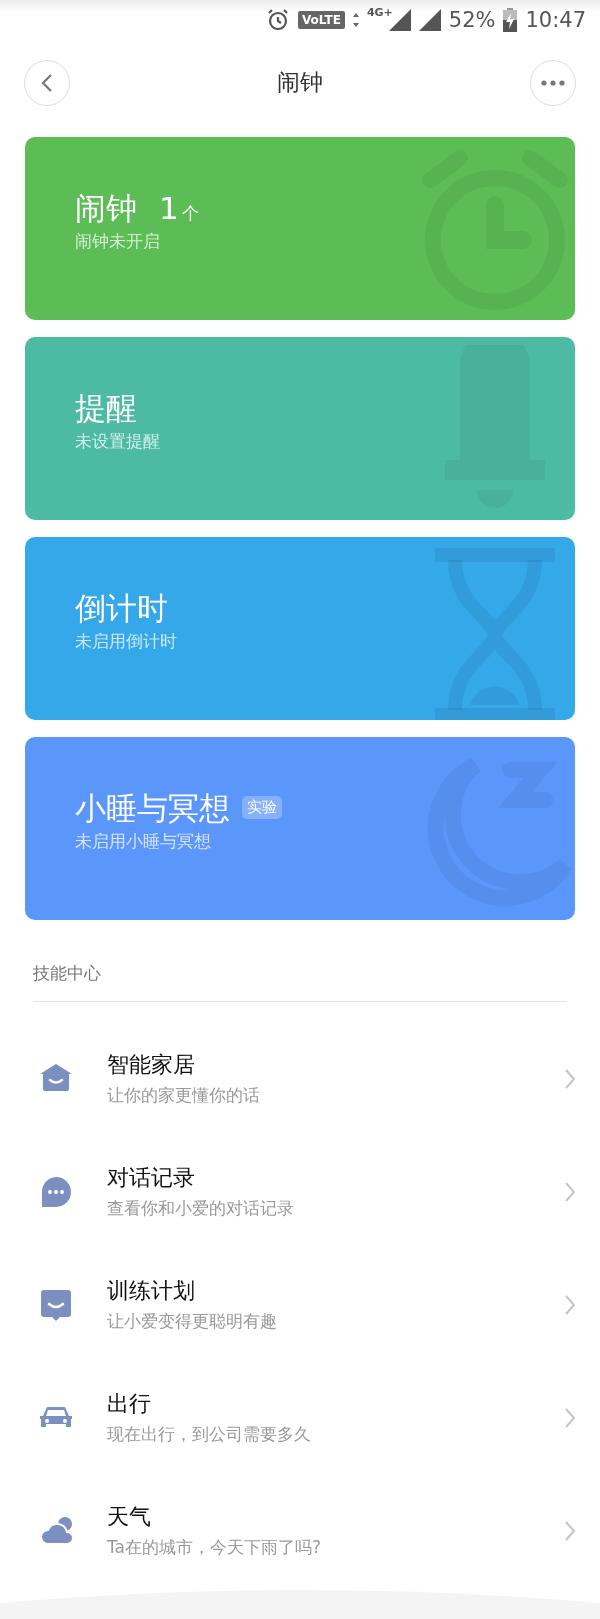 Image resolution: width=600 pixels, height=1619 pixels. Describe the element at coordinates (143, 842) in the screenshot. I see `card-subtitle: 未启用小睡与冥想` at that location.